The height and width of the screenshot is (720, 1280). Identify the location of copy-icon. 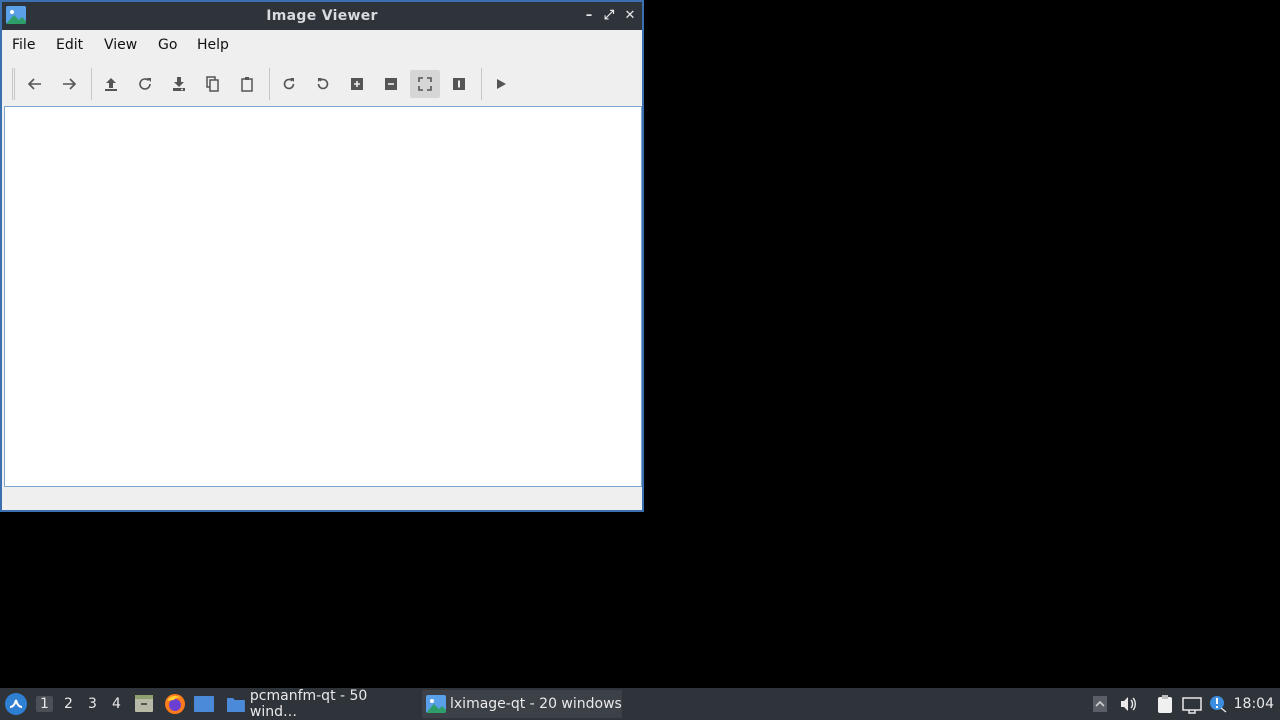
(212, 84).